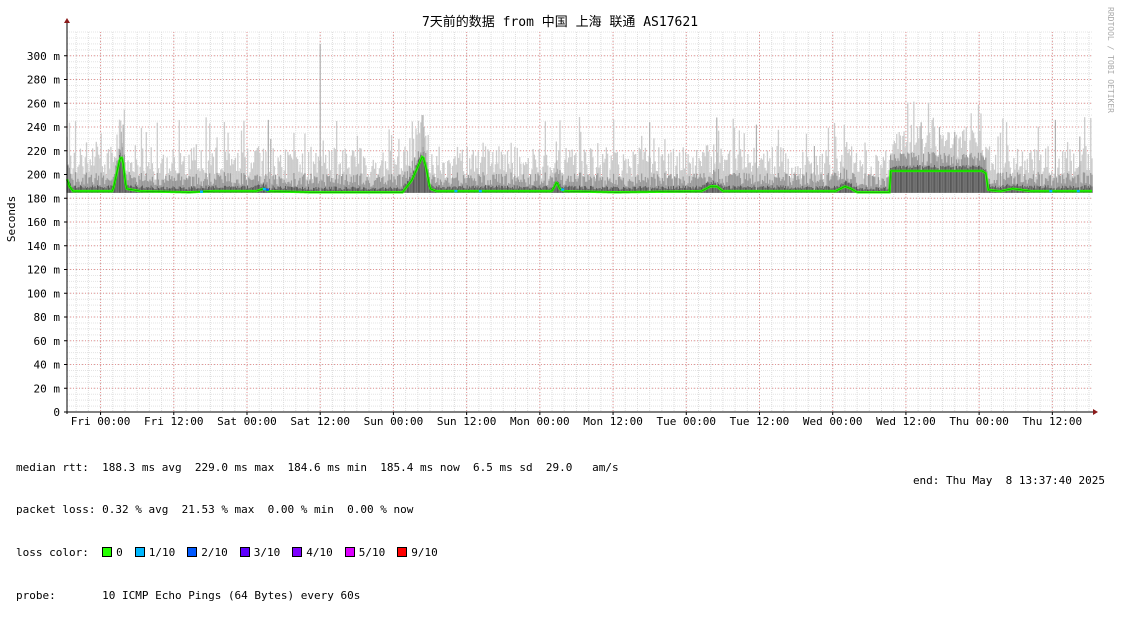 This screenshot has height=618, width=1121. I want to click on legend-item: 5/10, so click(365, 553).